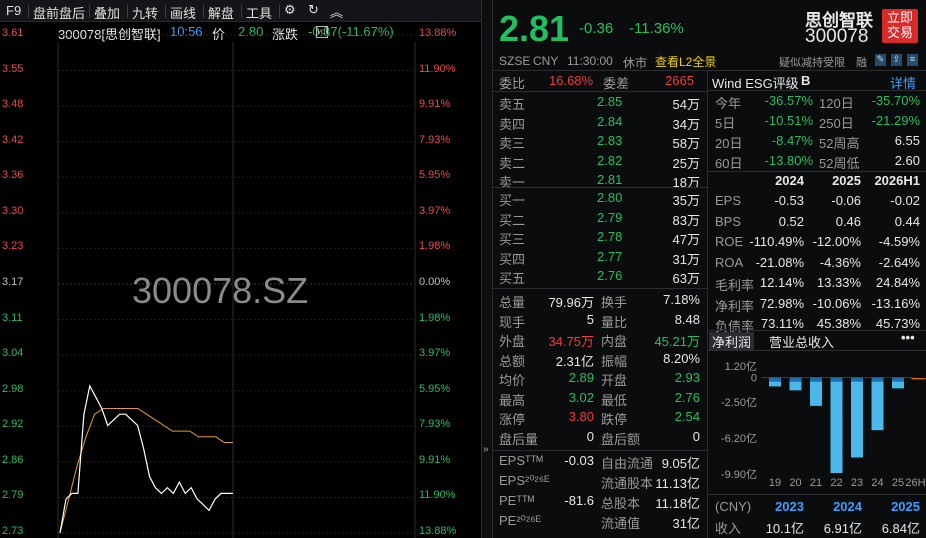 The width and height of the screenshot is (926, 538). Describe the element at coordinates (898, 483) in the screenshot. I see `bar-x-tick: 25` at that location.